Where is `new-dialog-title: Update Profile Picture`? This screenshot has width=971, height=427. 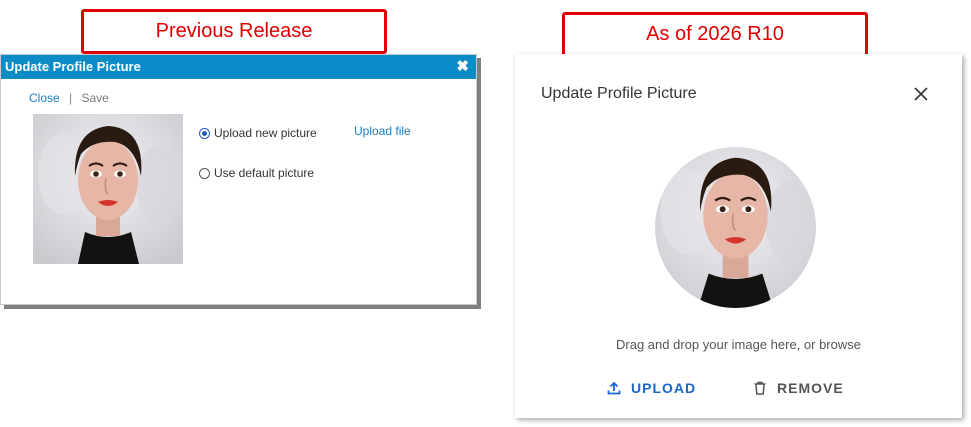
new-dialog-title: Update Profile Picture is located at coordinates (619, 93).